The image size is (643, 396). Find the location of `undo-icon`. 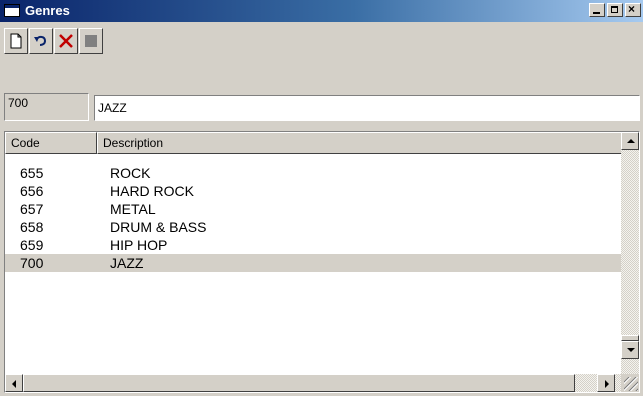

undo-icon is located at coordinates (40, 40).